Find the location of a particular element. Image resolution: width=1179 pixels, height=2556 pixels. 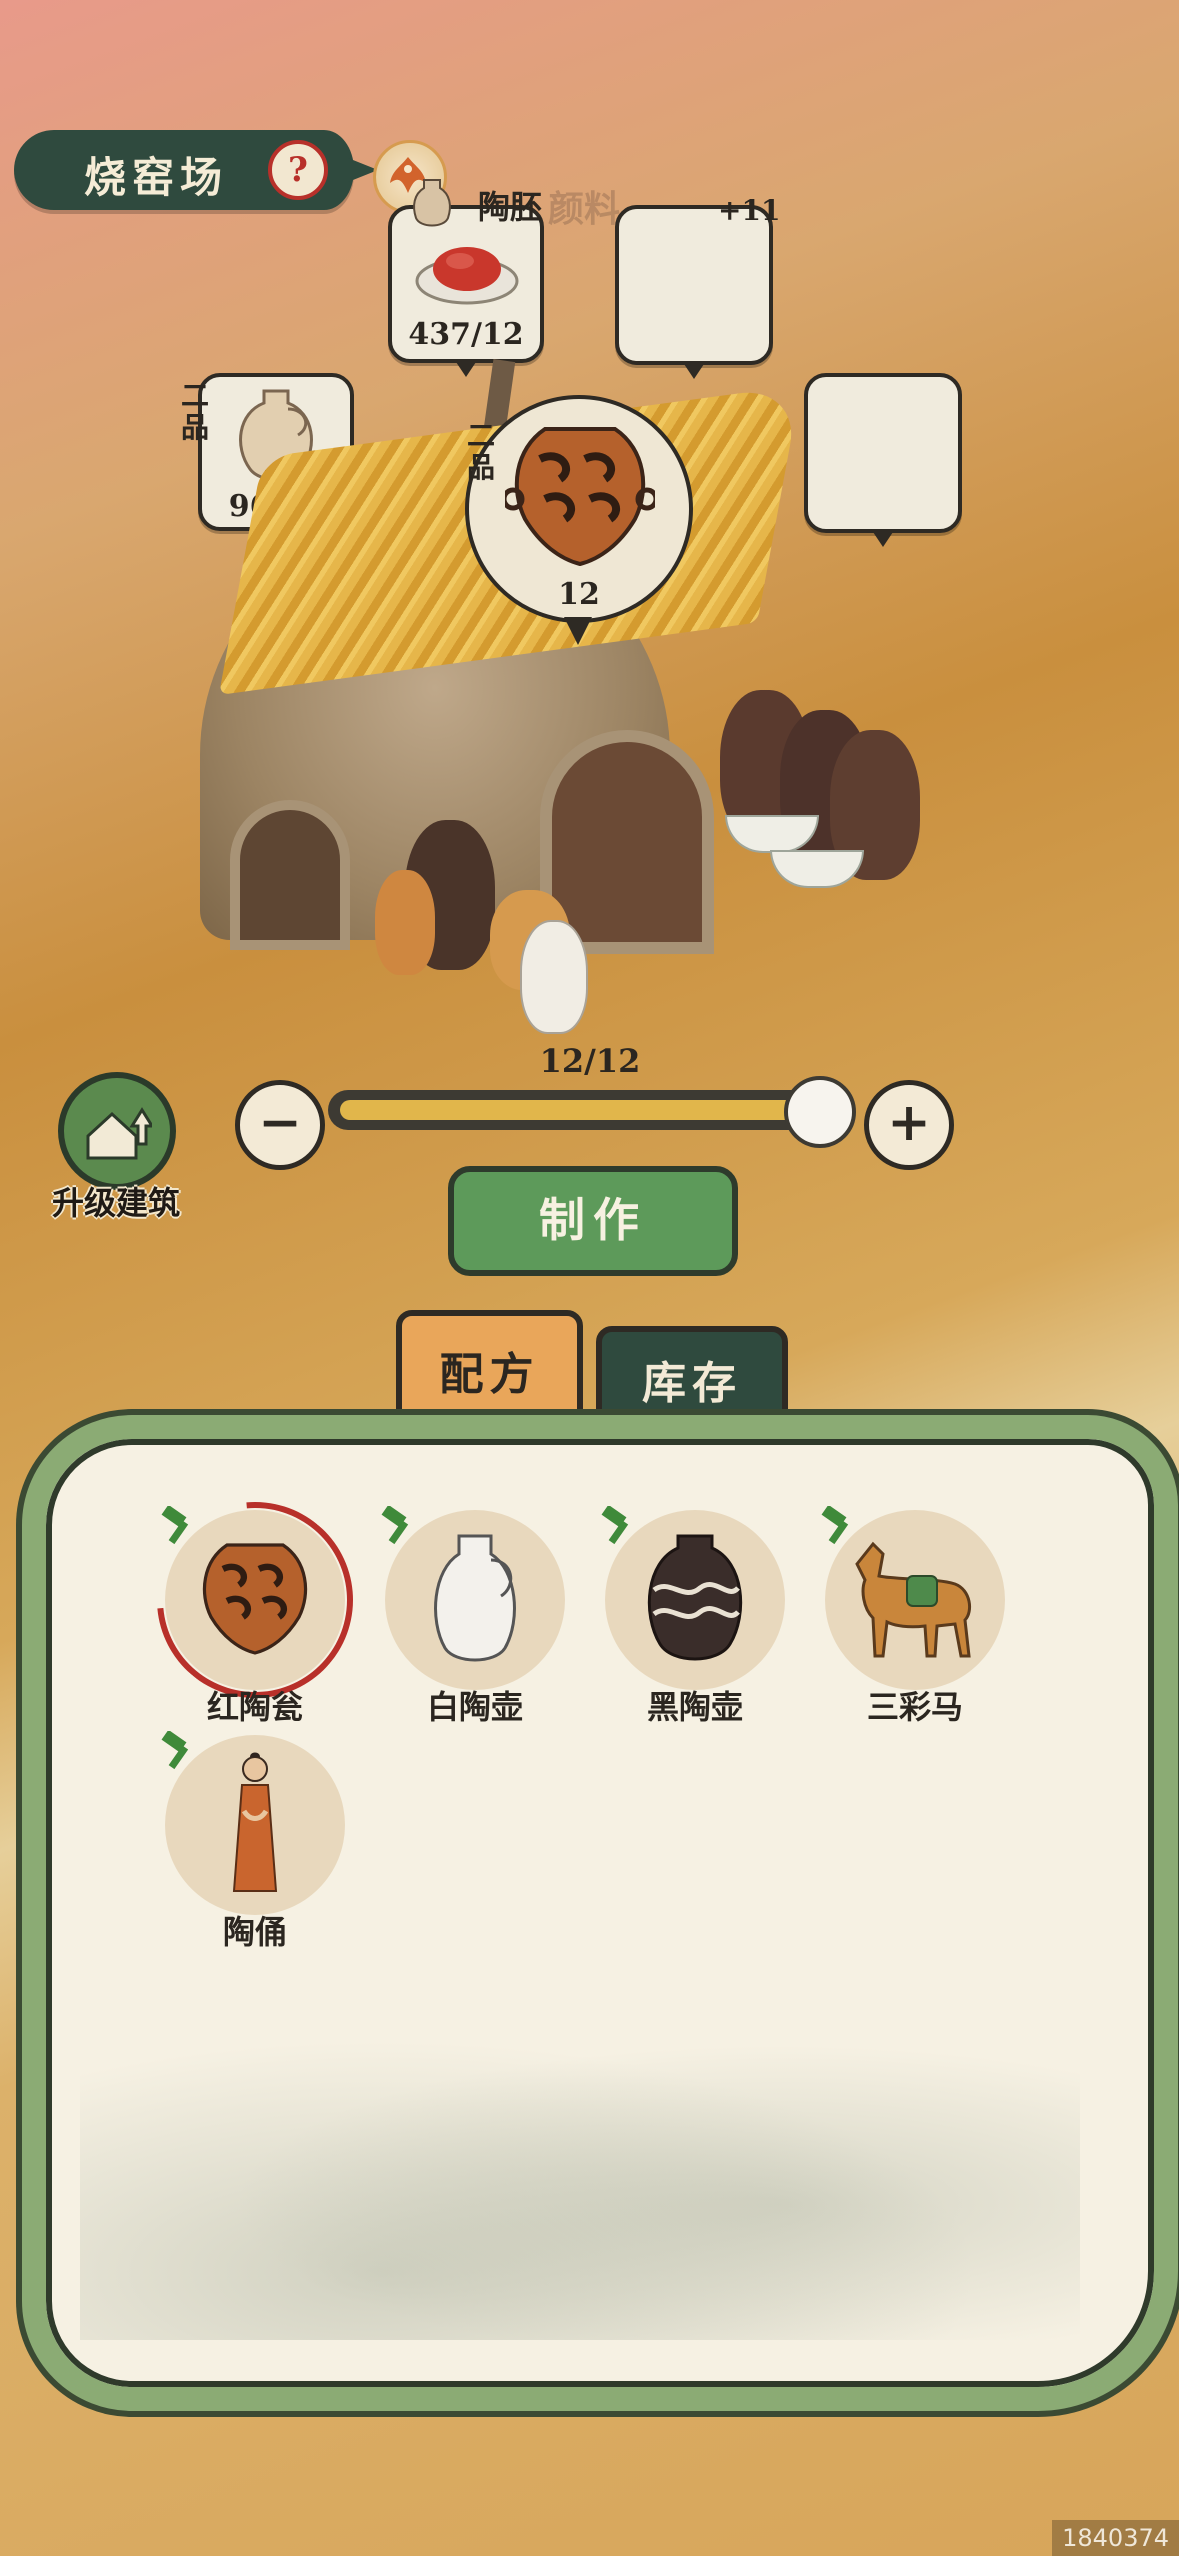

make-button: 制作 is located at coordinates (593, 1221).